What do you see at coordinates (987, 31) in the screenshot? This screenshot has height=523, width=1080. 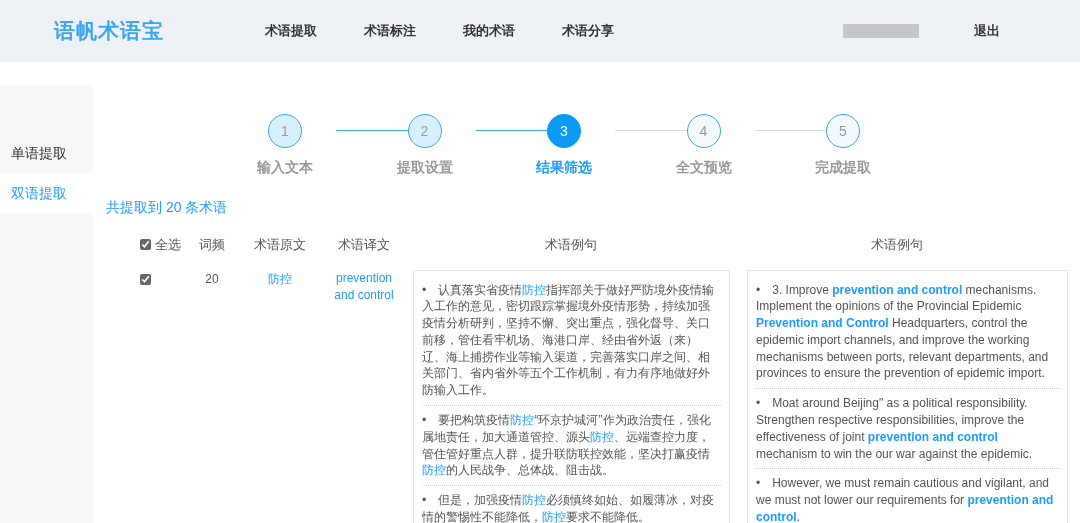 I see `logout-link: 退出` at bounding box center [987, 31].